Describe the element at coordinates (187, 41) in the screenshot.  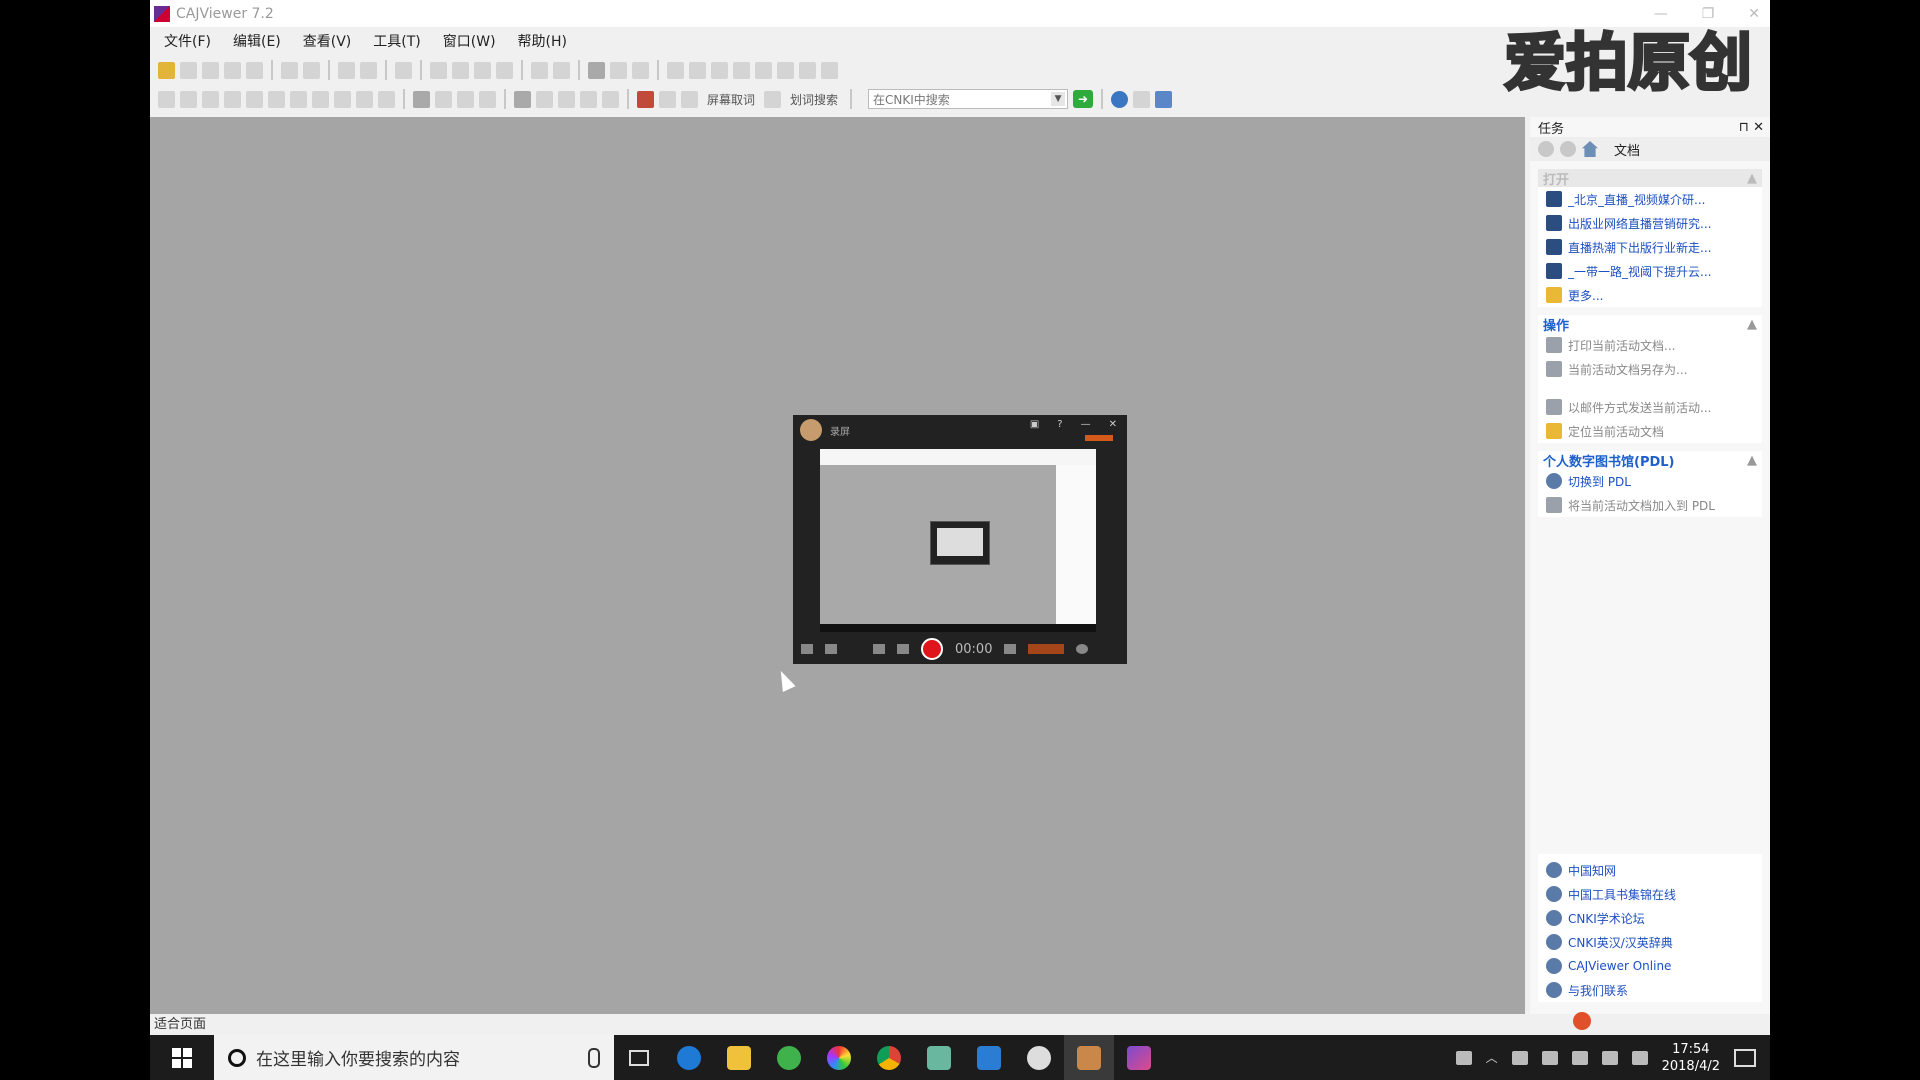
I see `menu-file: 文件(F)` at that location.